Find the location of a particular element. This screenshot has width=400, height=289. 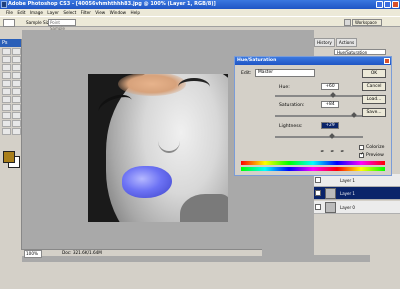

zoom-tool-icon is located at coordinates (16, 131).